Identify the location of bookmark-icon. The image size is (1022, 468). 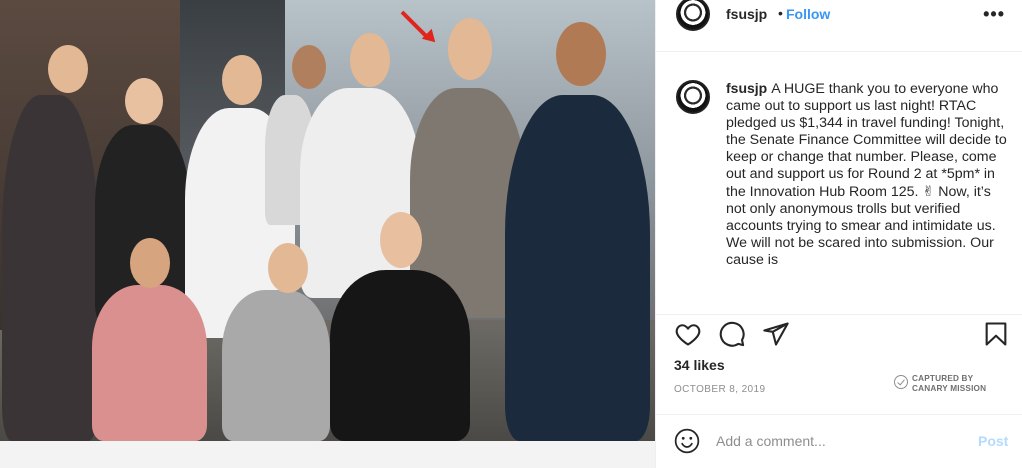
(996, 334).